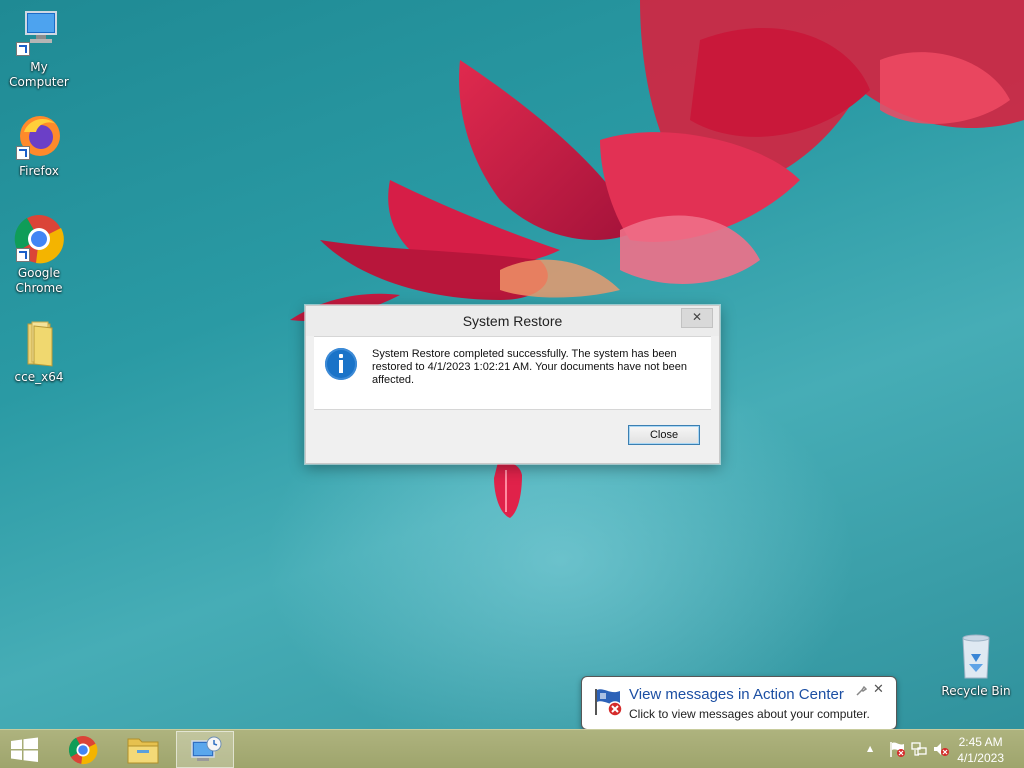 The width and height of the screenshot is (1024, 768). I want to click on taskbar-clock: 2:45 AM 4/1/2023, so click(980, 750).